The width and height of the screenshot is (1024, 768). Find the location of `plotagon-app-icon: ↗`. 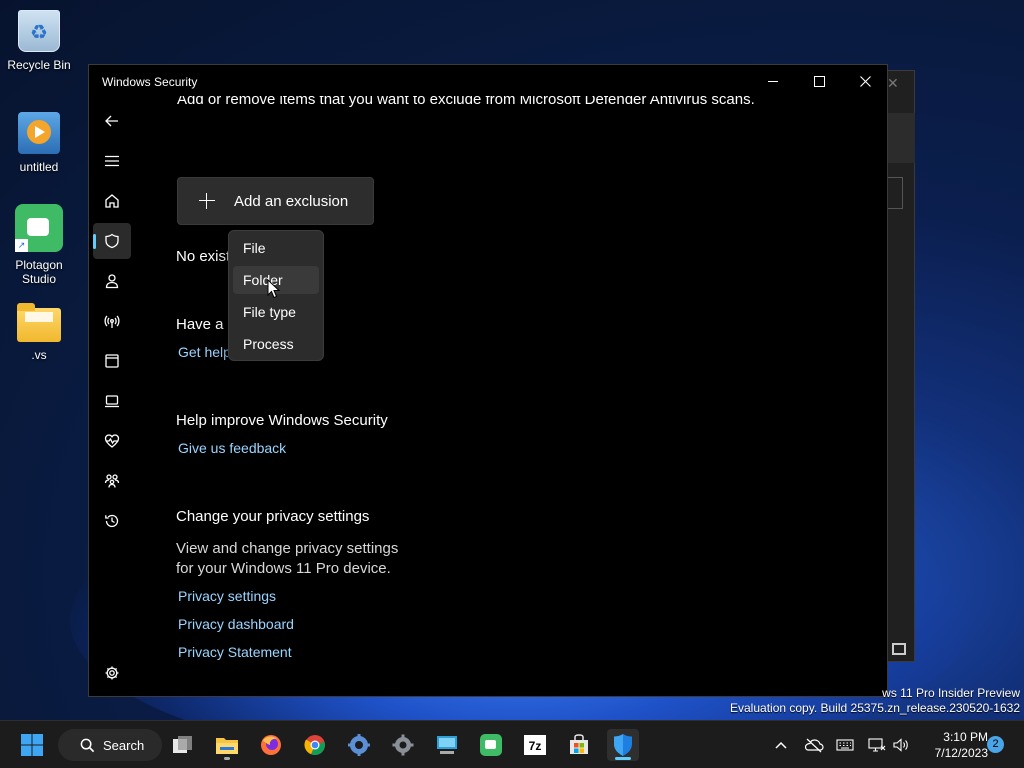

plotagon-app-icon: ↗ is located at coordinates (39, 228).